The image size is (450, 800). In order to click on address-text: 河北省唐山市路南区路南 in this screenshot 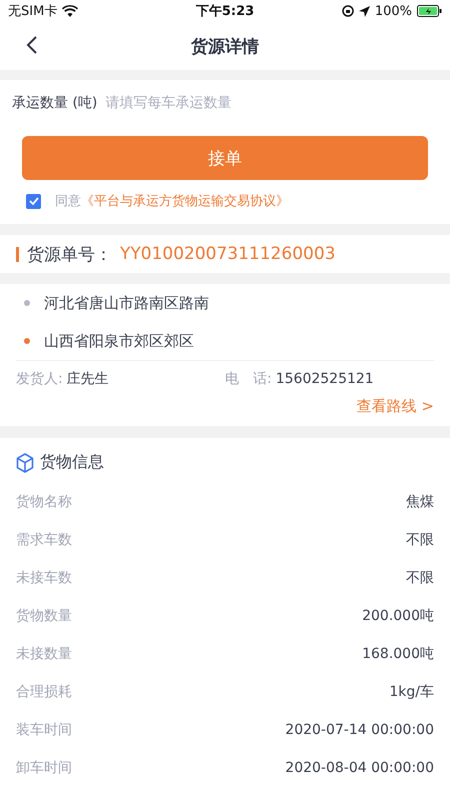, I will do `click(126, 303)`.